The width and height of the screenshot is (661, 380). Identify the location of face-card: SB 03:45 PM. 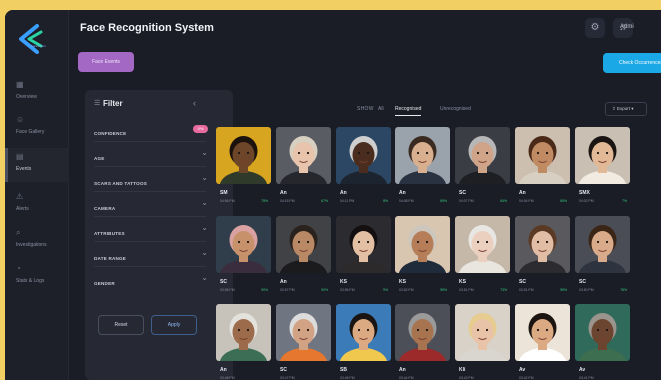
(363, 342).